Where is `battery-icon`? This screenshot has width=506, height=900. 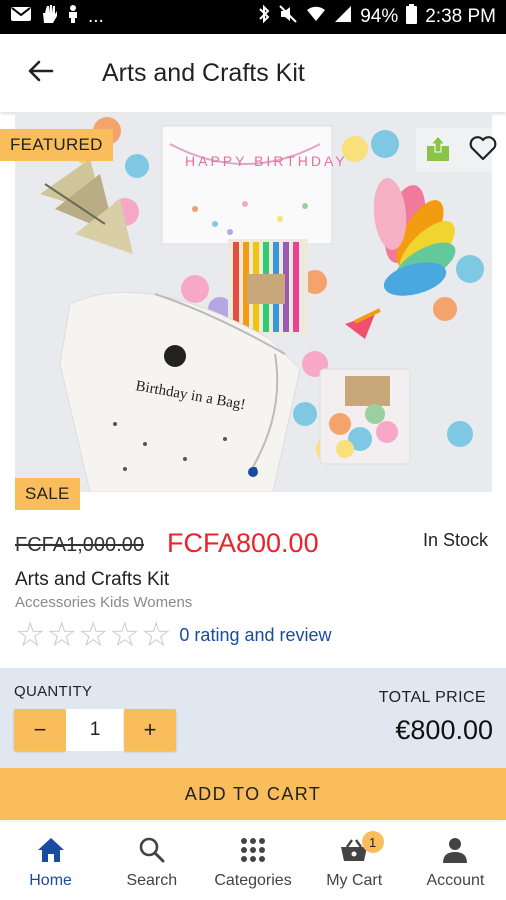 battery-icon is located at coordinates (412, 17).